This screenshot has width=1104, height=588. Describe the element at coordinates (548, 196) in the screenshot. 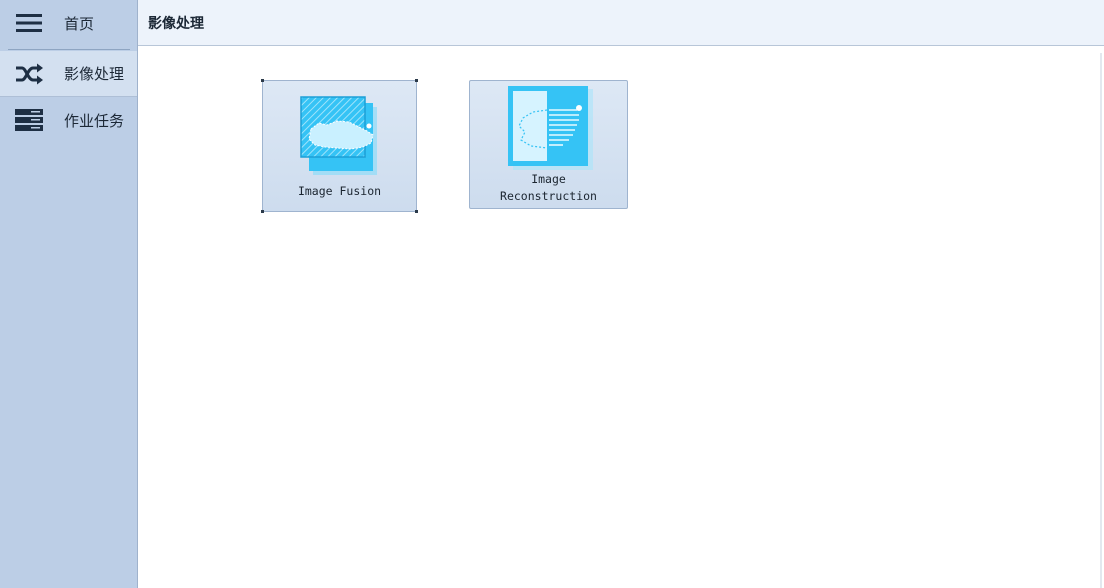

I see `tile-label-line2: Reconstruction` at that location.